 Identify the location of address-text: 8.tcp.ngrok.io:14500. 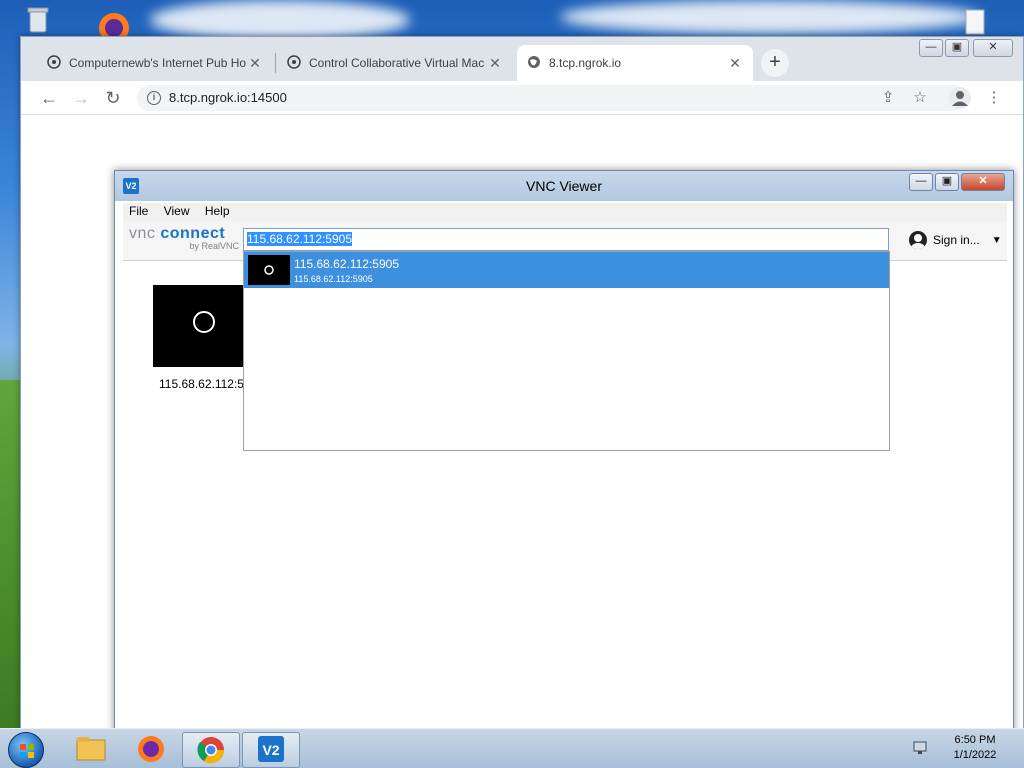
(228, 97).